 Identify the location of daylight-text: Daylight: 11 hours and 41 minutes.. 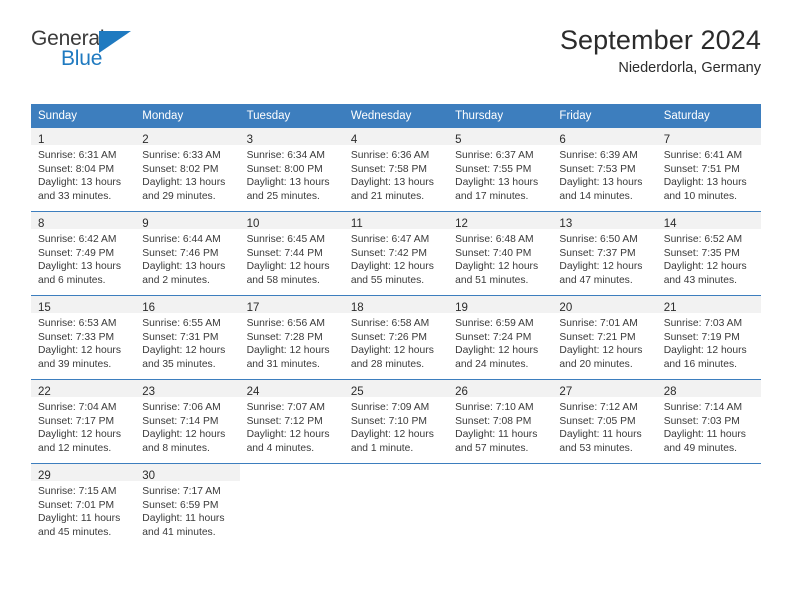
(183, 525).